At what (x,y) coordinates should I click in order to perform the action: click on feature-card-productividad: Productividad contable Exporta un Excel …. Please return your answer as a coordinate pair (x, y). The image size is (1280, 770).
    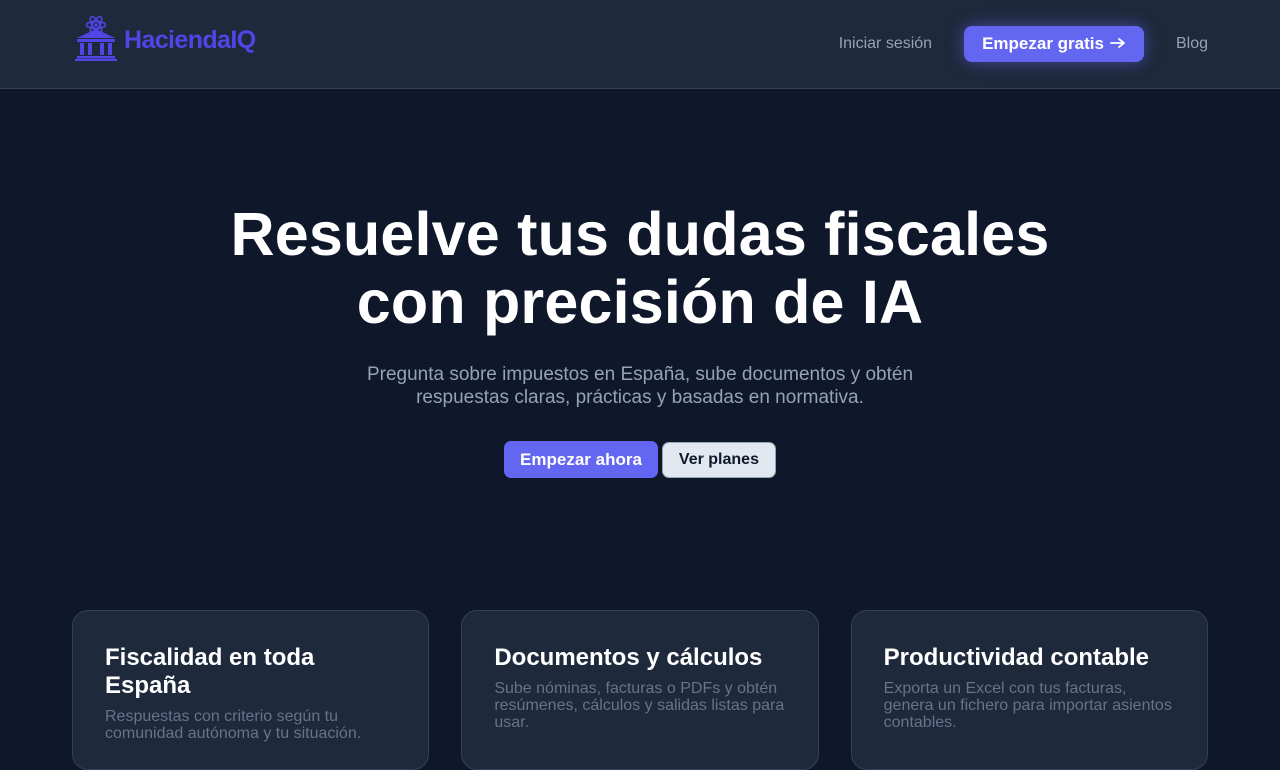
    Looking at the image, I should click on (1029, 690).